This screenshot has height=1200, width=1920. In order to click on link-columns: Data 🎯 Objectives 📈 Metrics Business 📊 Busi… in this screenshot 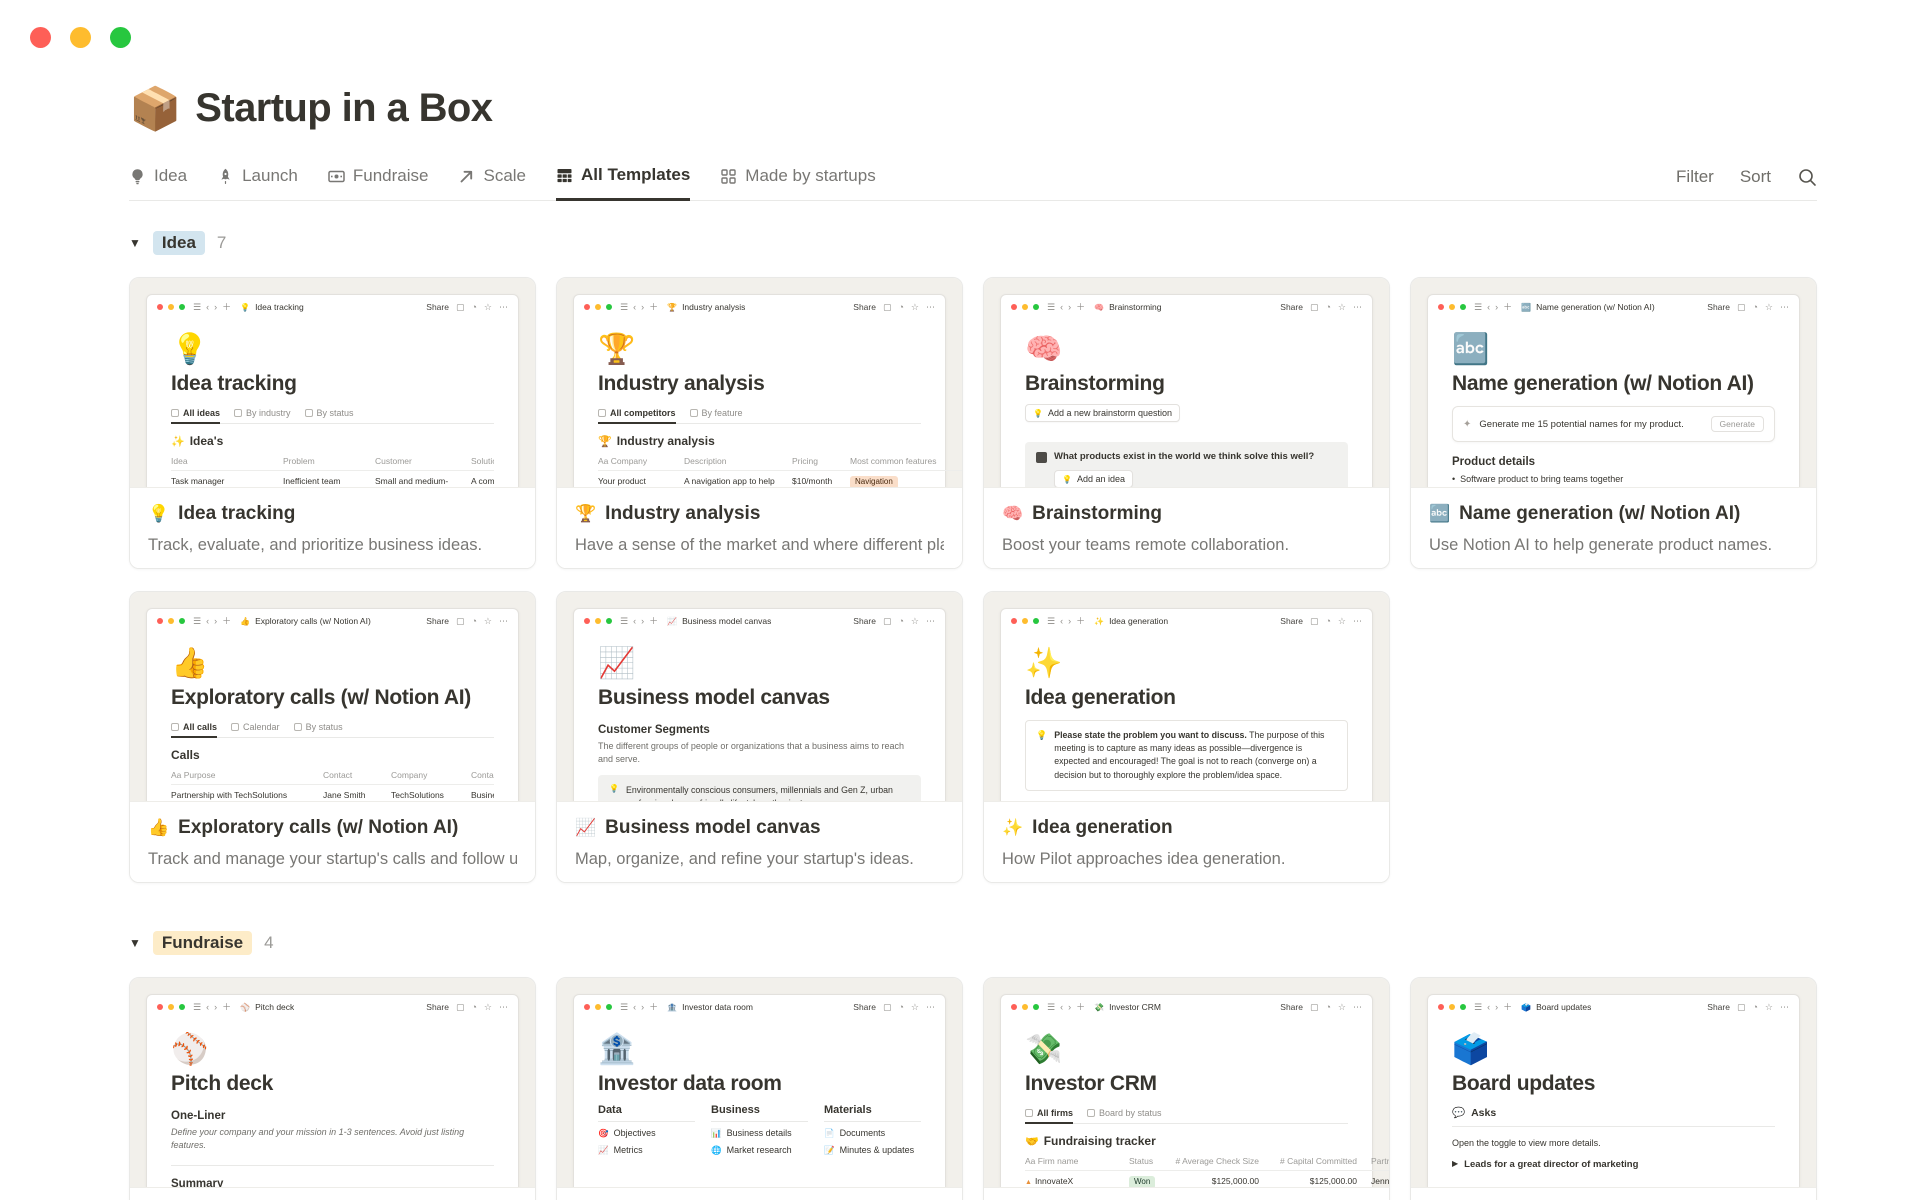, I will do `click(759, 1130)`.